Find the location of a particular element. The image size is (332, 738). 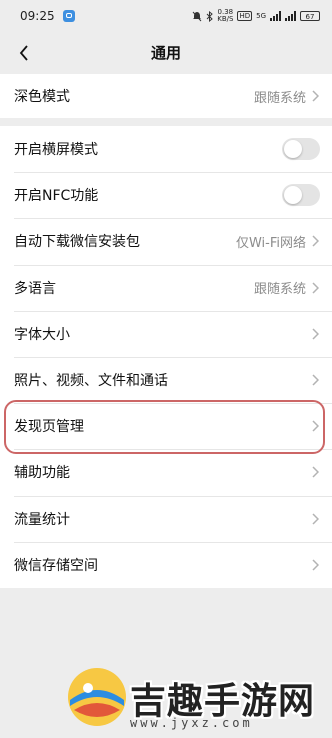

status-time: 09:25 is located at coordinates (37, 16).